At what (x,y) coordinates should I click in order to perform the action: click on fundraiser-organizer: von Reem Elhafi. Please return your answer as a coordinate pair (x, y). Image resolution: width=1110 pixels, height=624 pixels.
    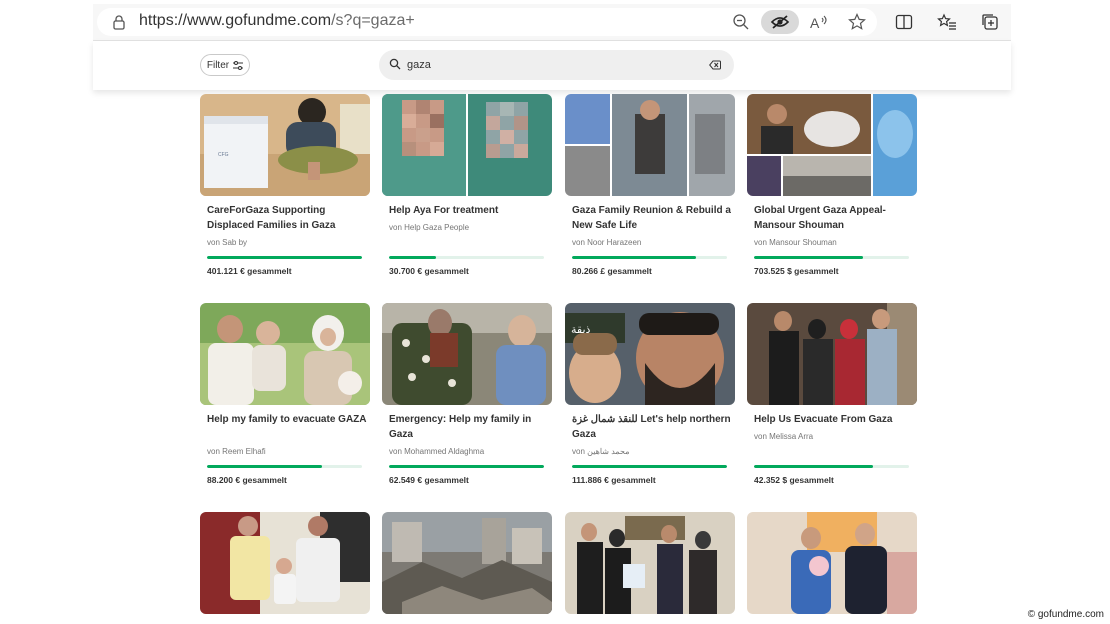
    Looking at the image, I should click on (236, 451).